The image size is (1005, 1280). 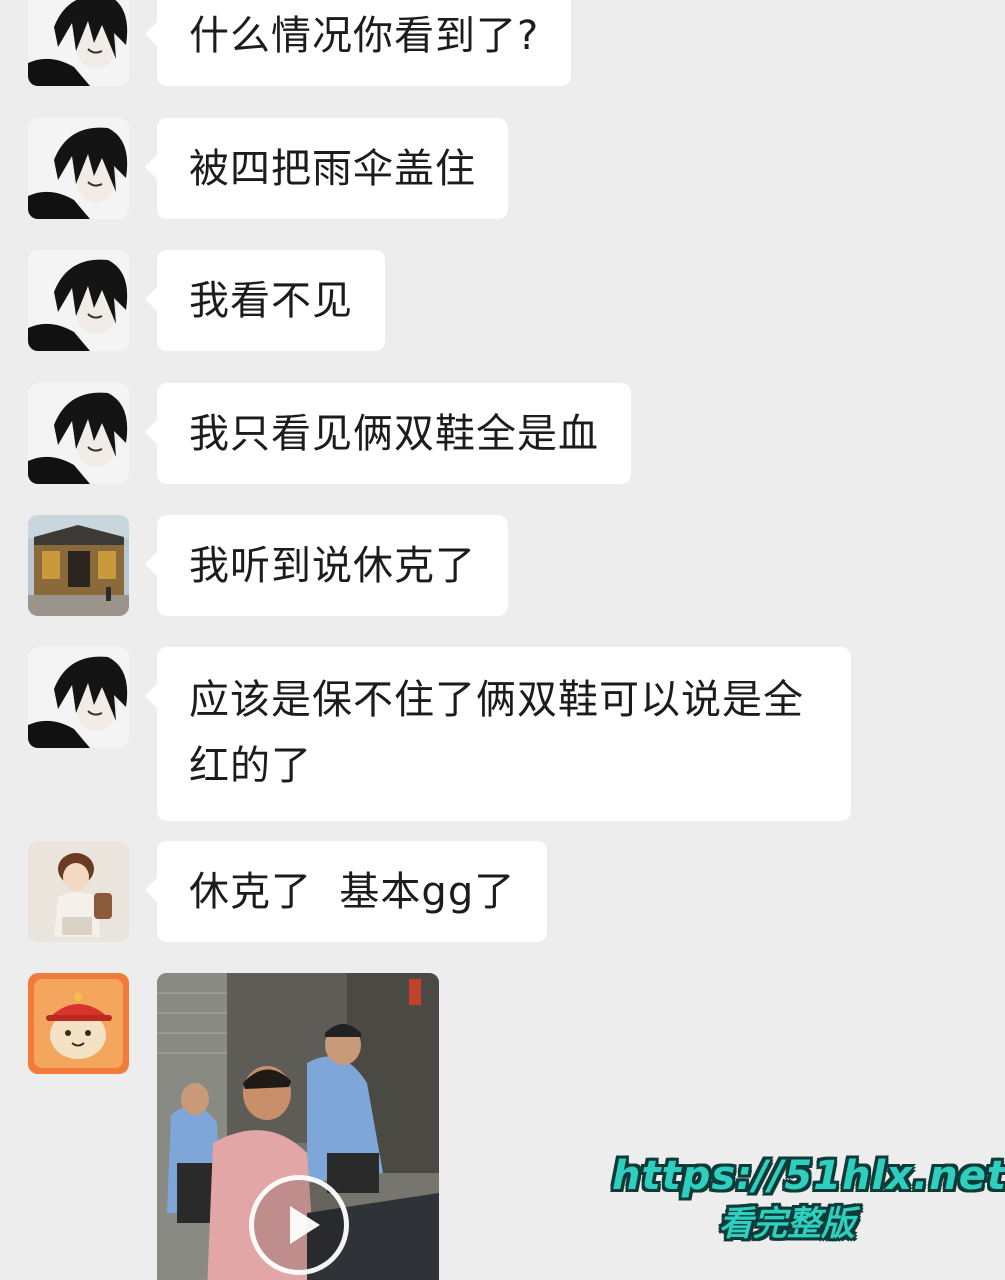 I want to click on message-text-line: 应该是保不住了俩双鞋可以说是全, so click(x=496, y=700).